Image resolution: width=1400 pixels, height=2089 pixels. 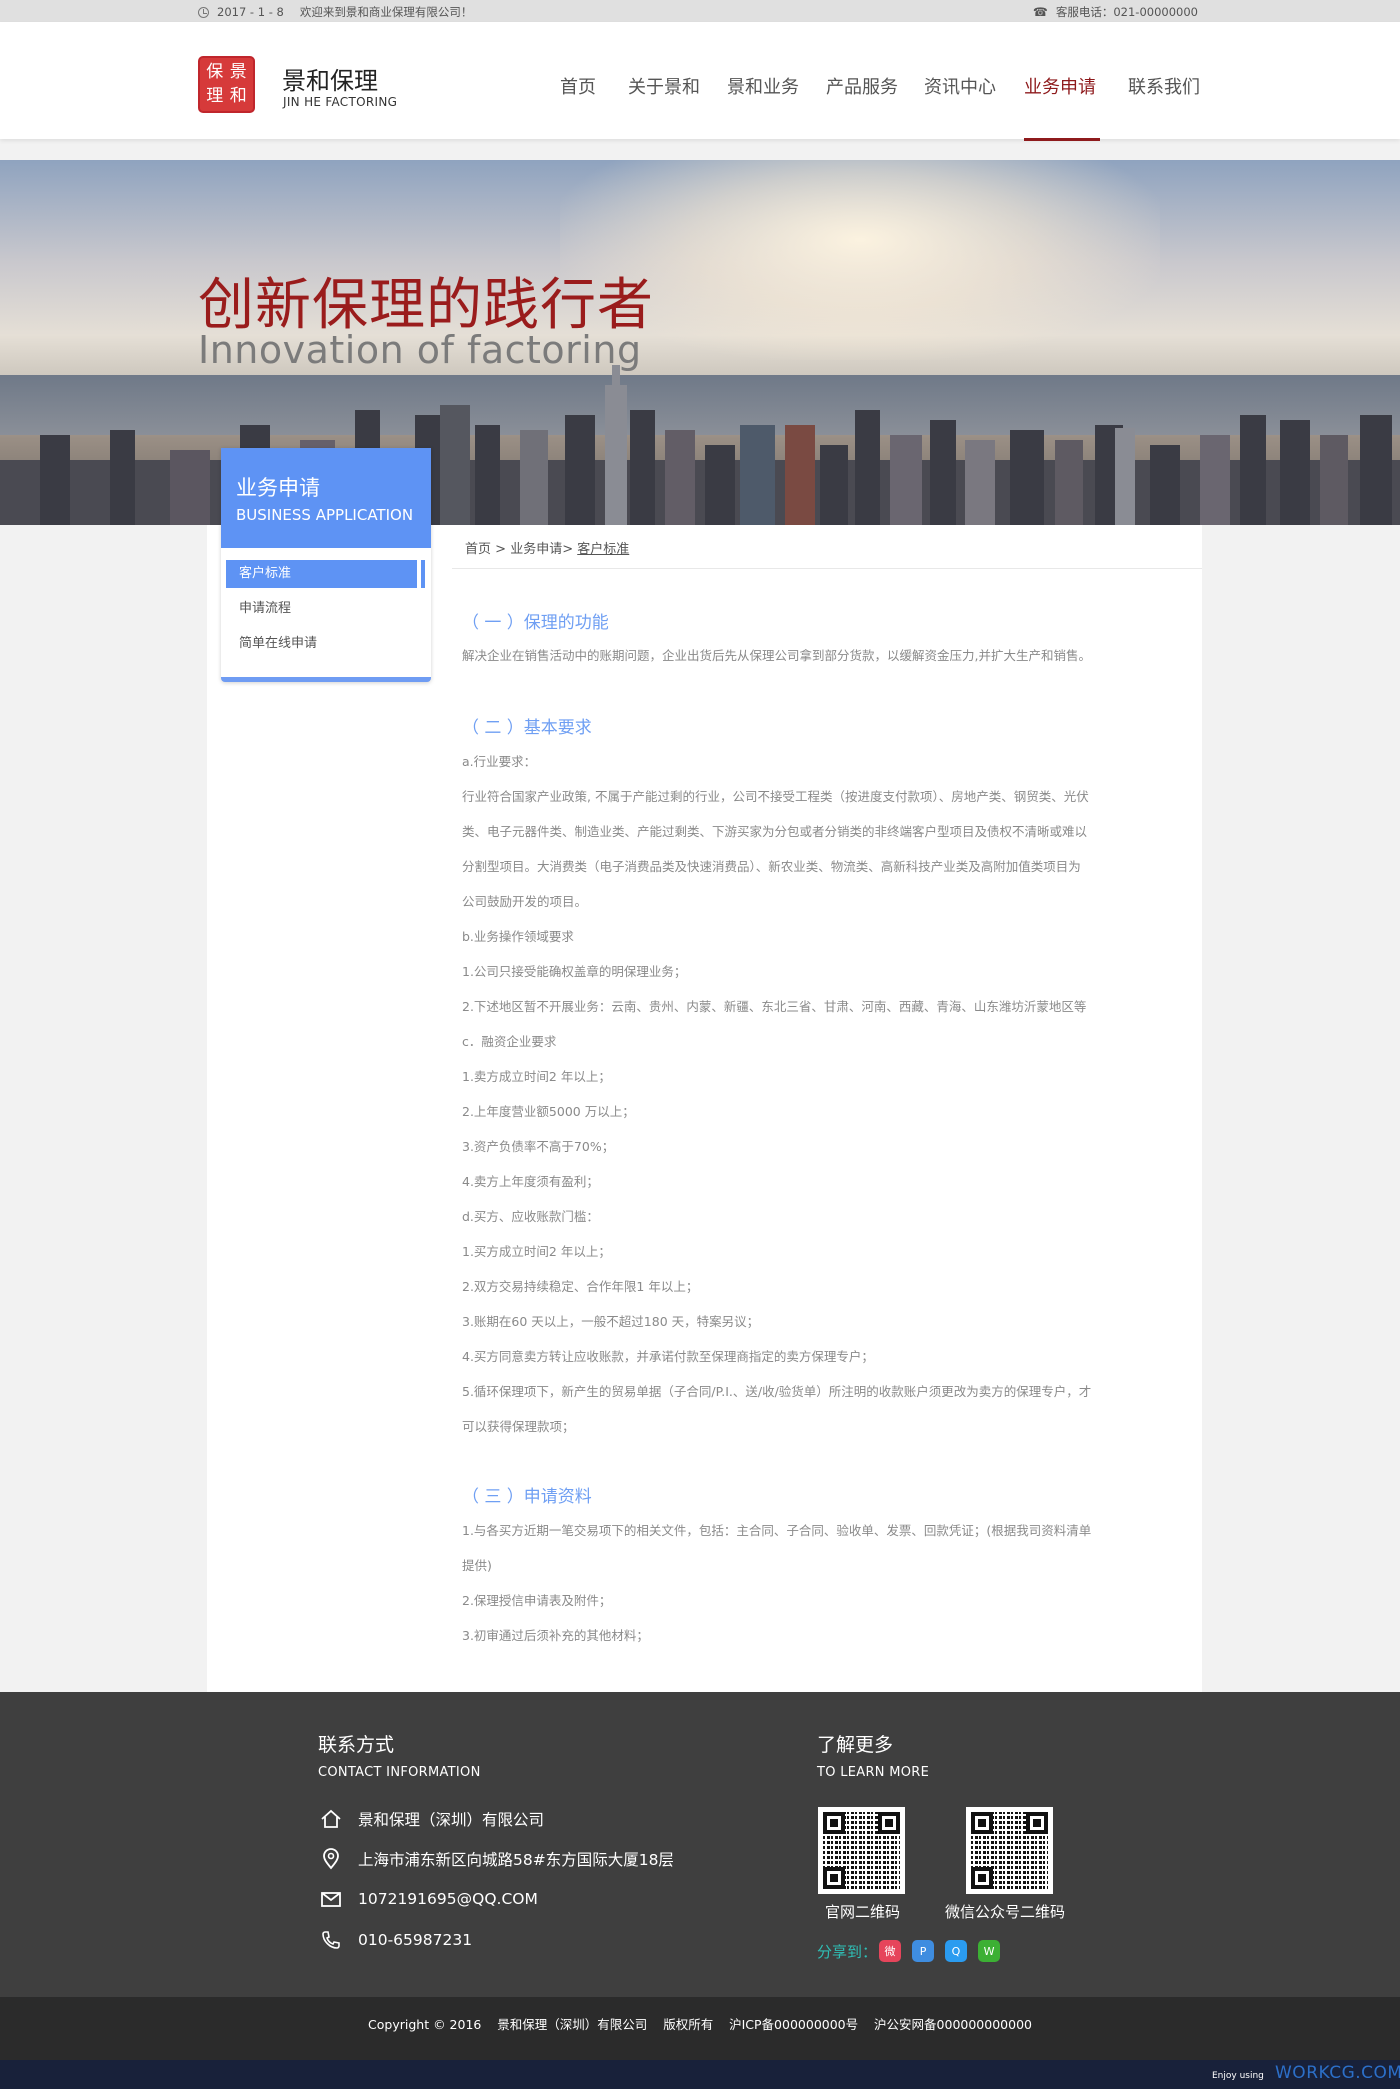 I want to click on nav-apply: 业务申请, so click(x=1060, y=86).